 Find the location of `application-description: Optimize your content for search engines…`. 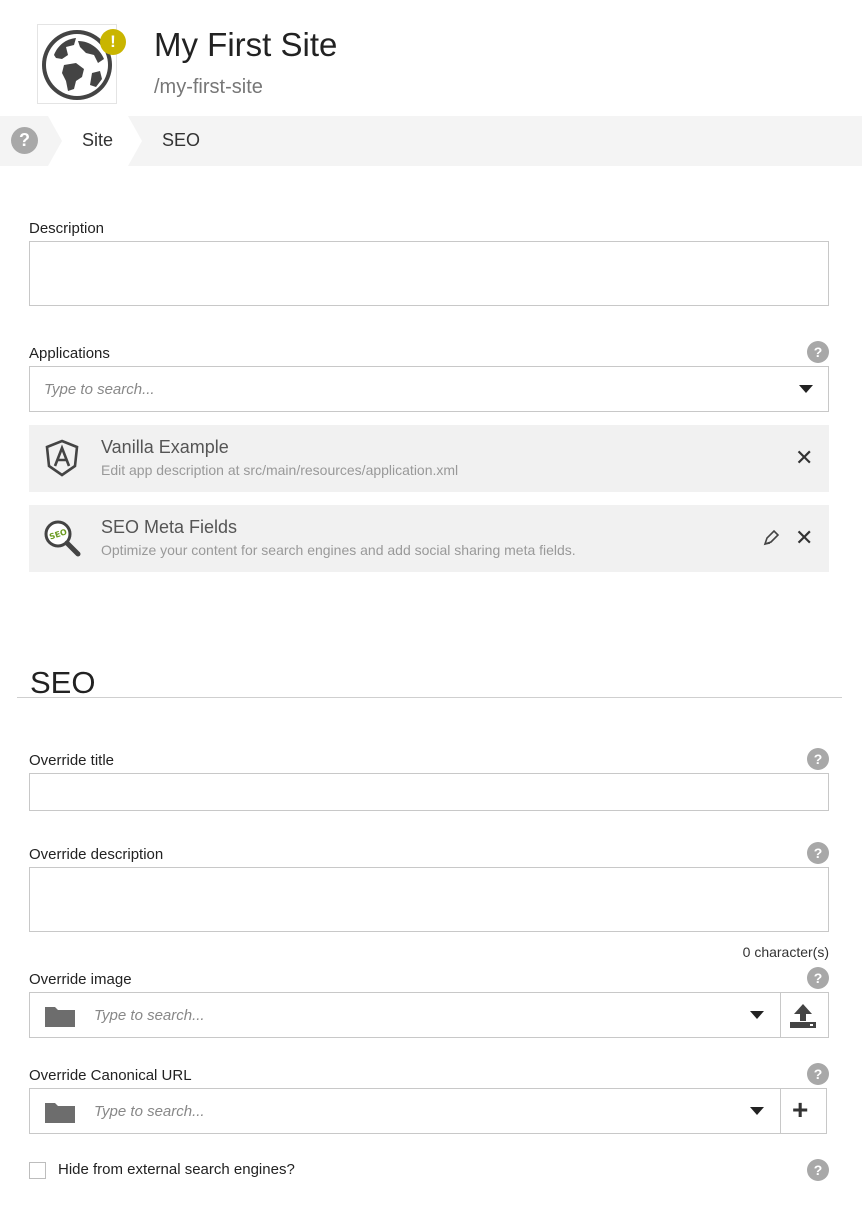

application-description: Optimize your content for search engines… is located at coordinates (338, 550).